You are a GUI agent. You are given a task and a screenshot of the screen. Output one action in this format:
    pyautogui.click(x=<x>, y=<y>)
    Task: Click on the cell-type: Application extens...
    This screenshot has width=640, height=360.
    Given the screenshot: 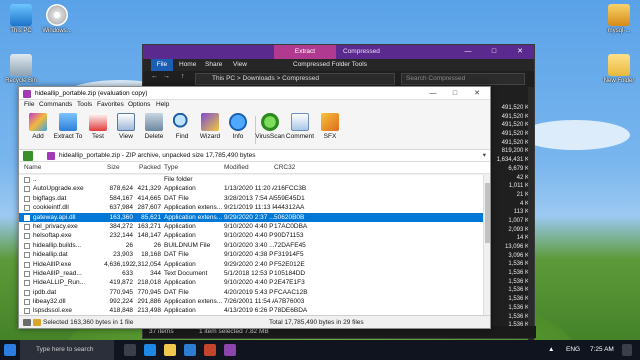 What is the action you would take?
    pyautogui.click(x=193, y=208)
    